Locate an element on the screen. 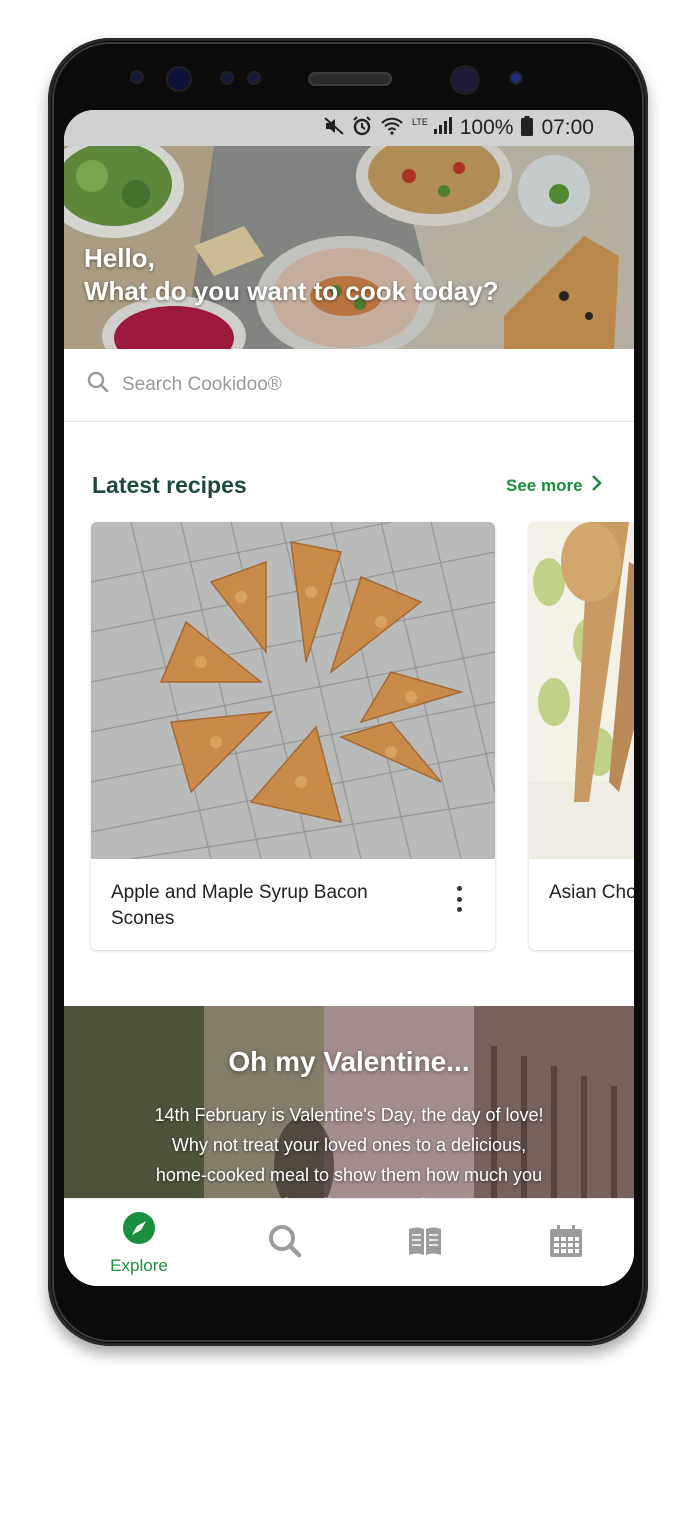 The image size is (700, 1517). see-more-link: See more is located at coordinates (554, 485).